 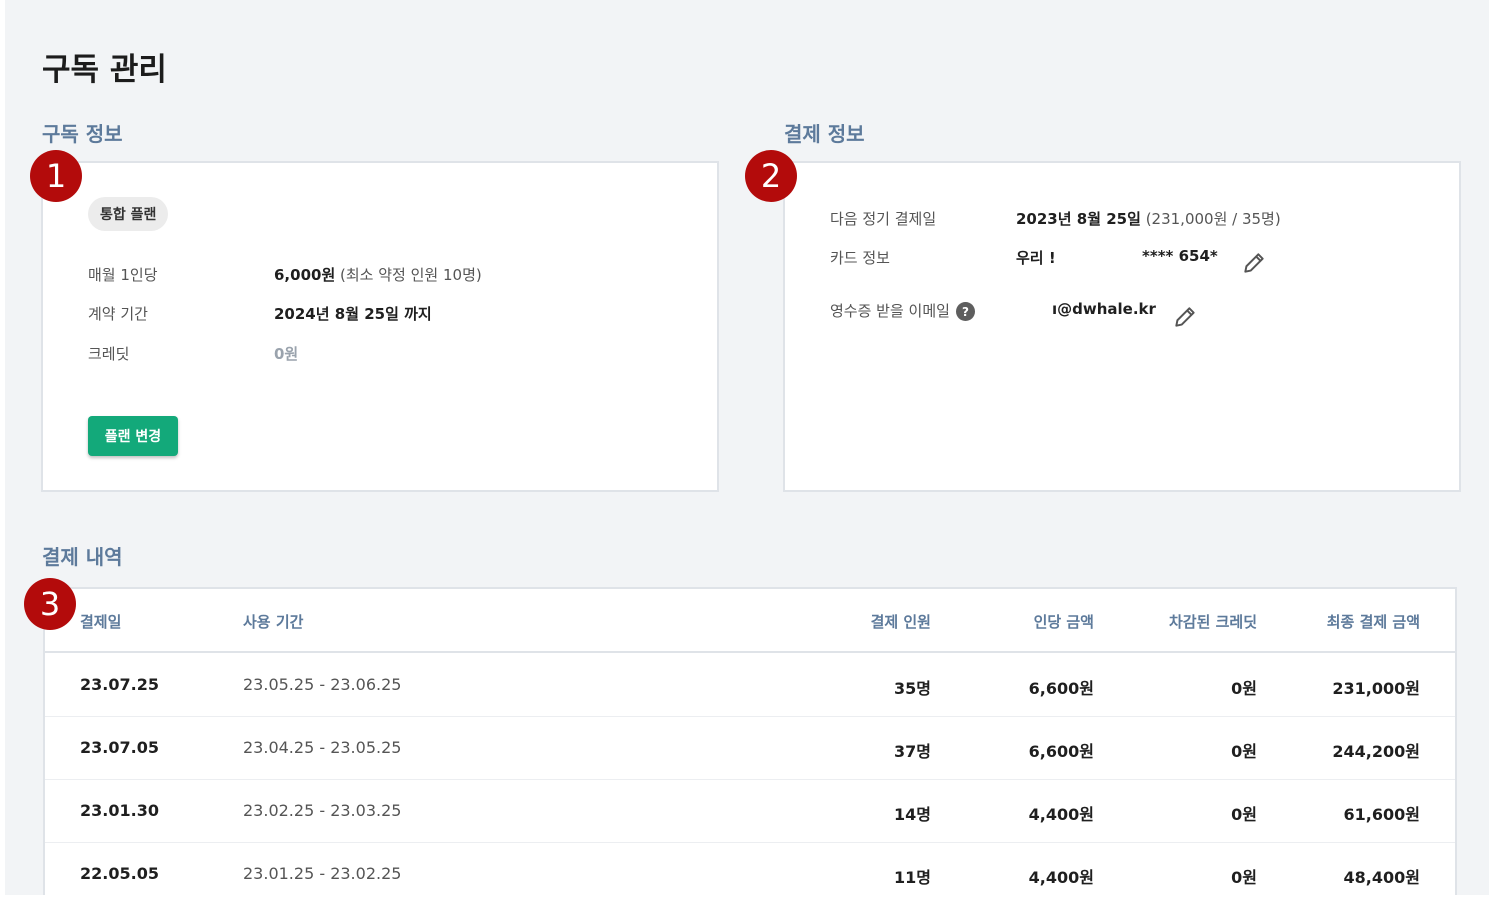 I want to click on question-circle-icon: ?, so click(x=965, y=311).